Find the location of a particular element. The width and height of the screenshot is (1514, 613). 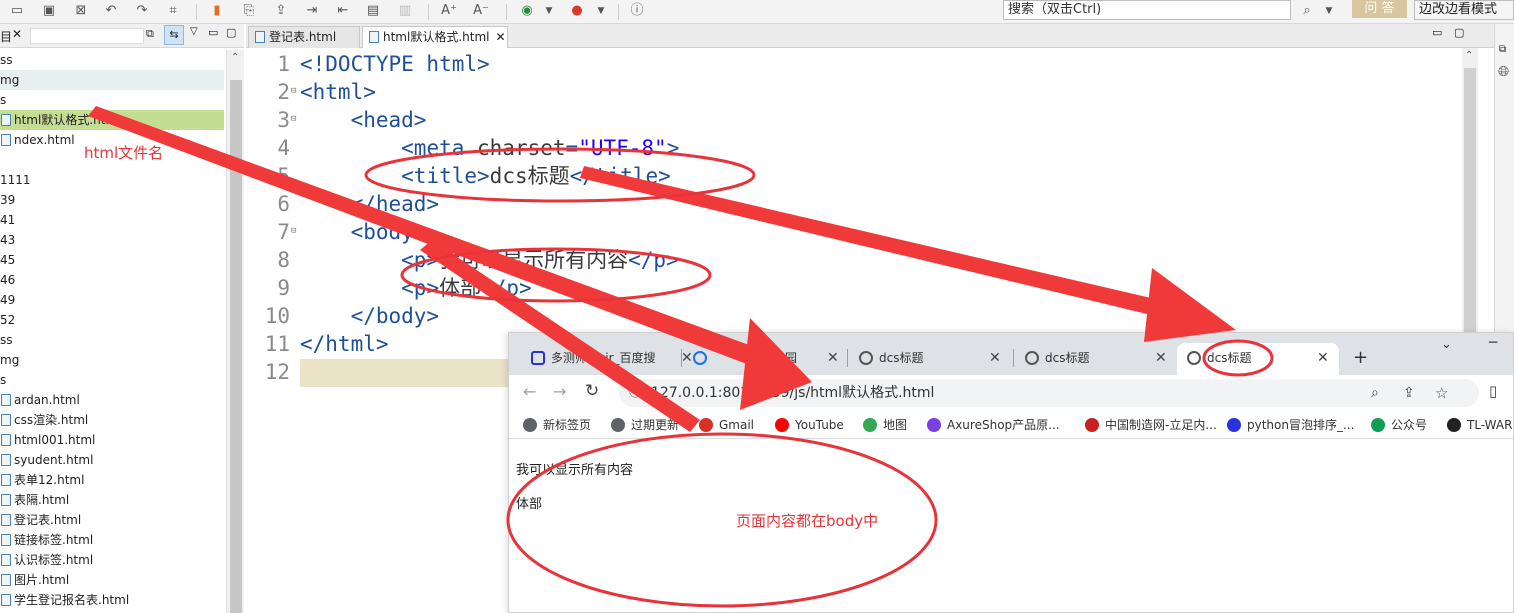

new-tab-icon: + is located at coordinates (1360, 357).